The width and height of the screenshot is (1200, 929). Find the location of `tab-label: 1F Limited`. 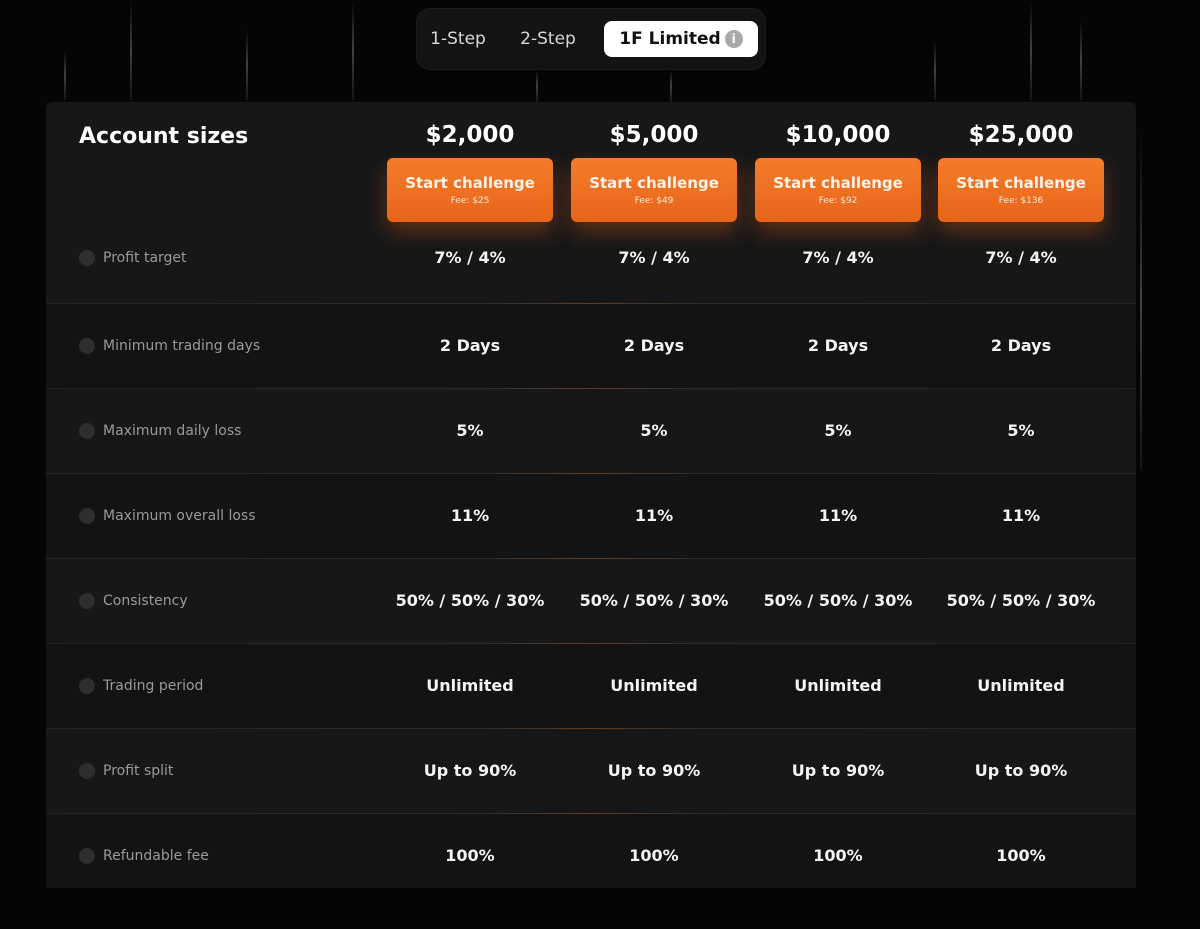

tab-label: 1F Limited is located at coordinates (670, 39).